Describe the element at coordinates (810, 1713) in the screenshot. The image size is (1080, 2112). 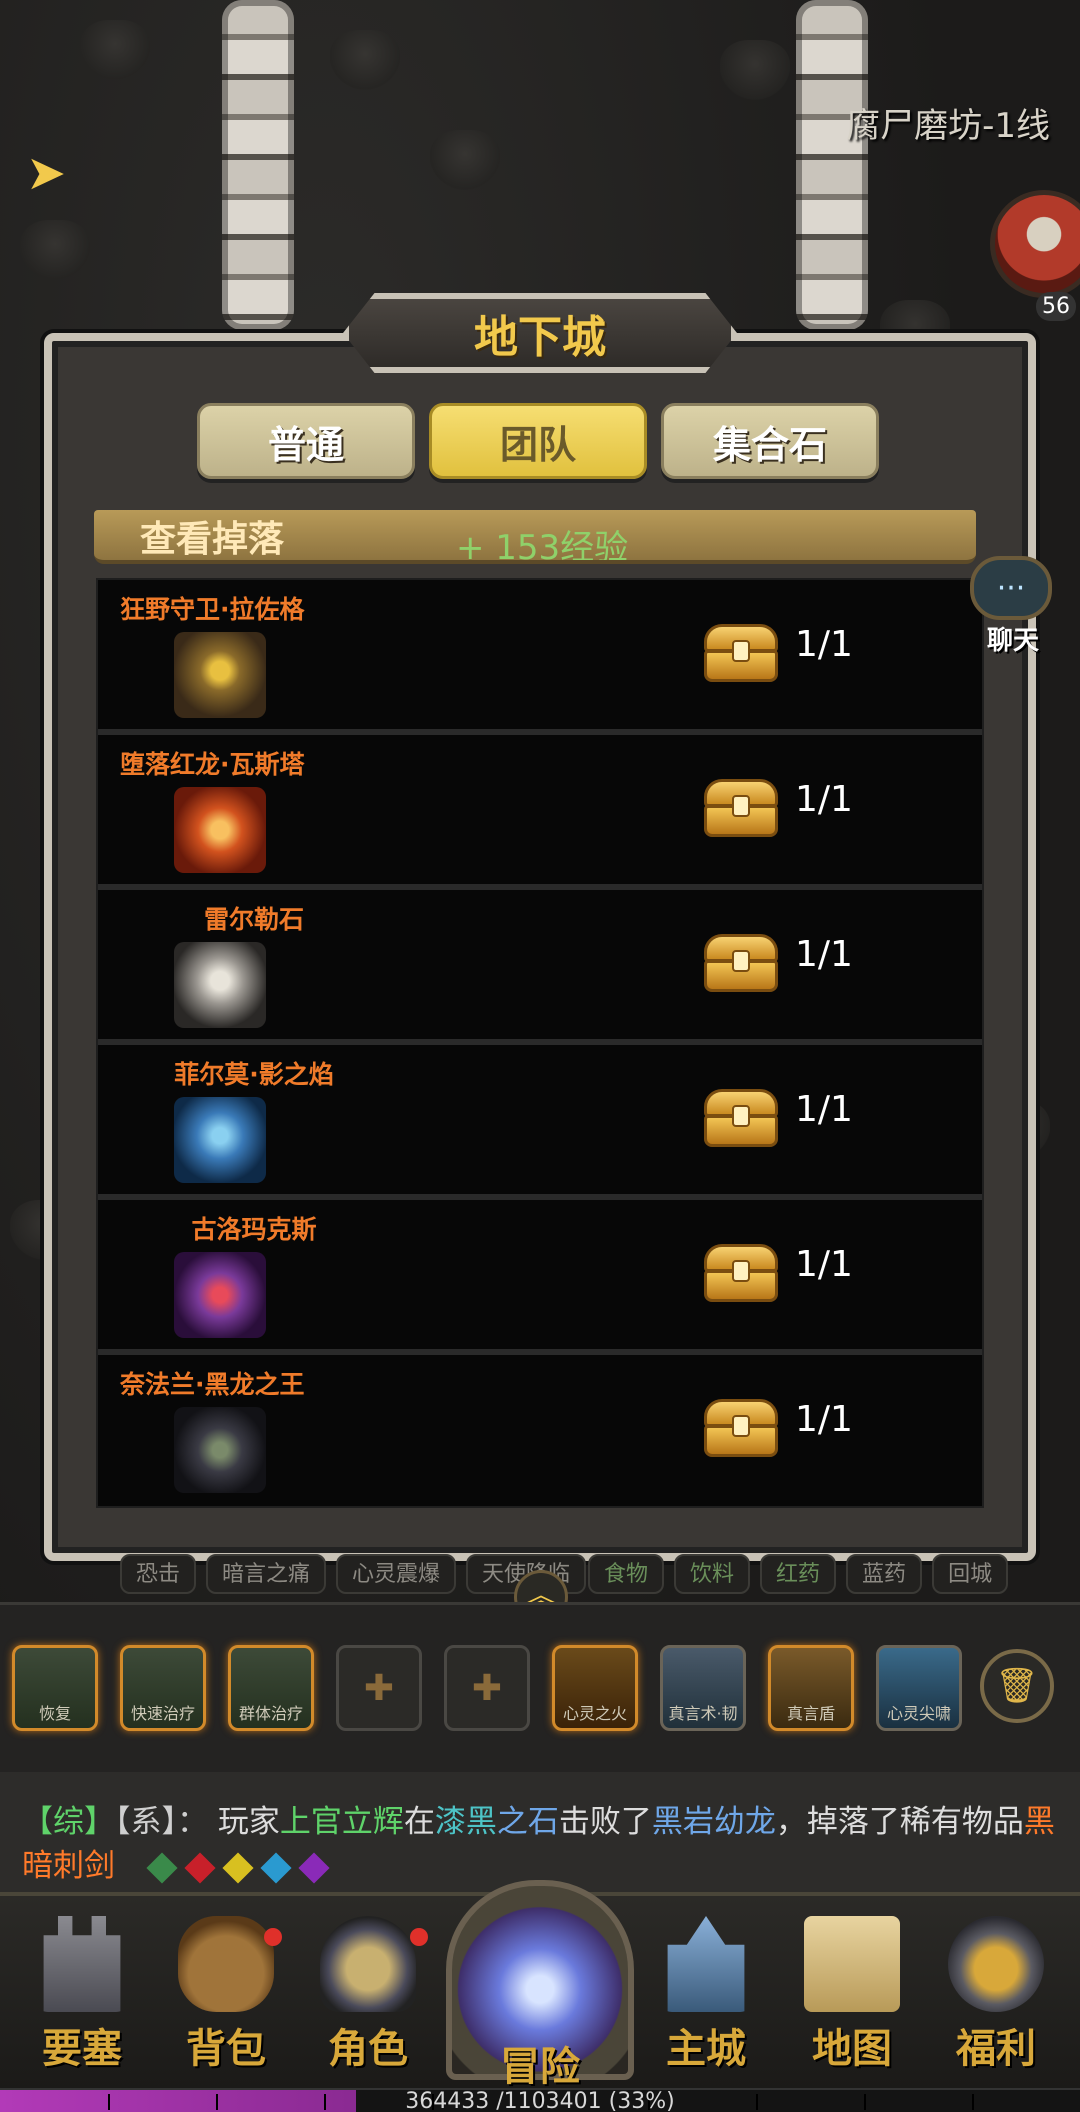
I see `skill-label: 真言盾` at that location.